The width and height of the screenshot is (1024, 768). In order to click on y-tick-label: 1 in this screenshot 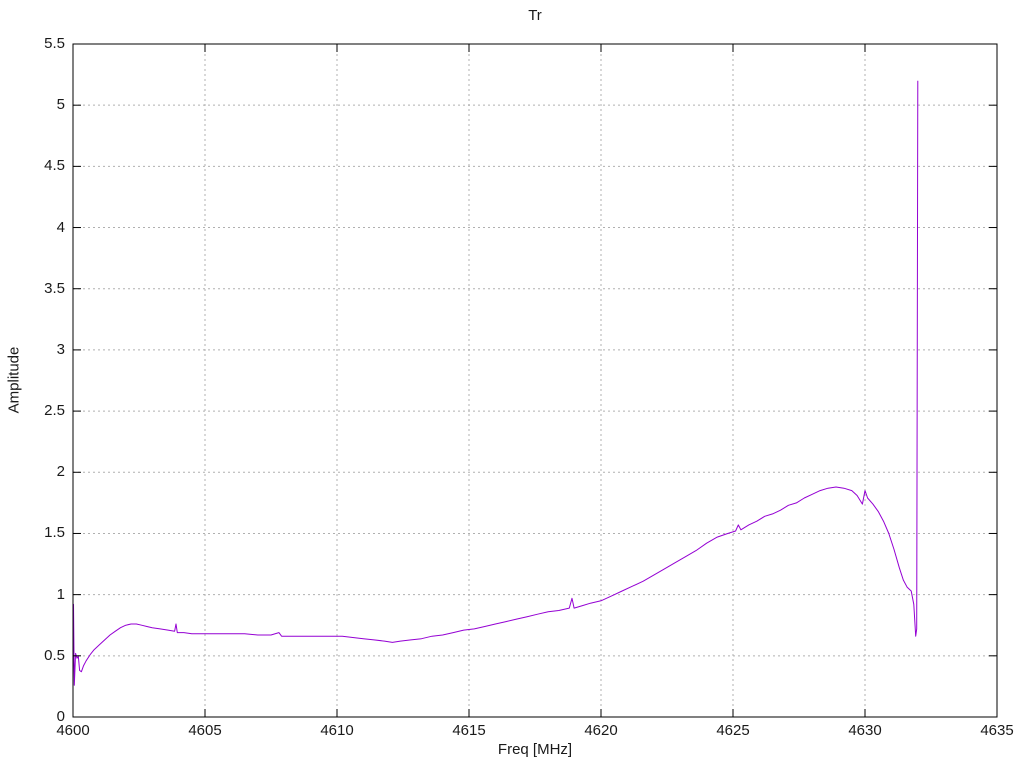, I will do `click(60, 594)`.